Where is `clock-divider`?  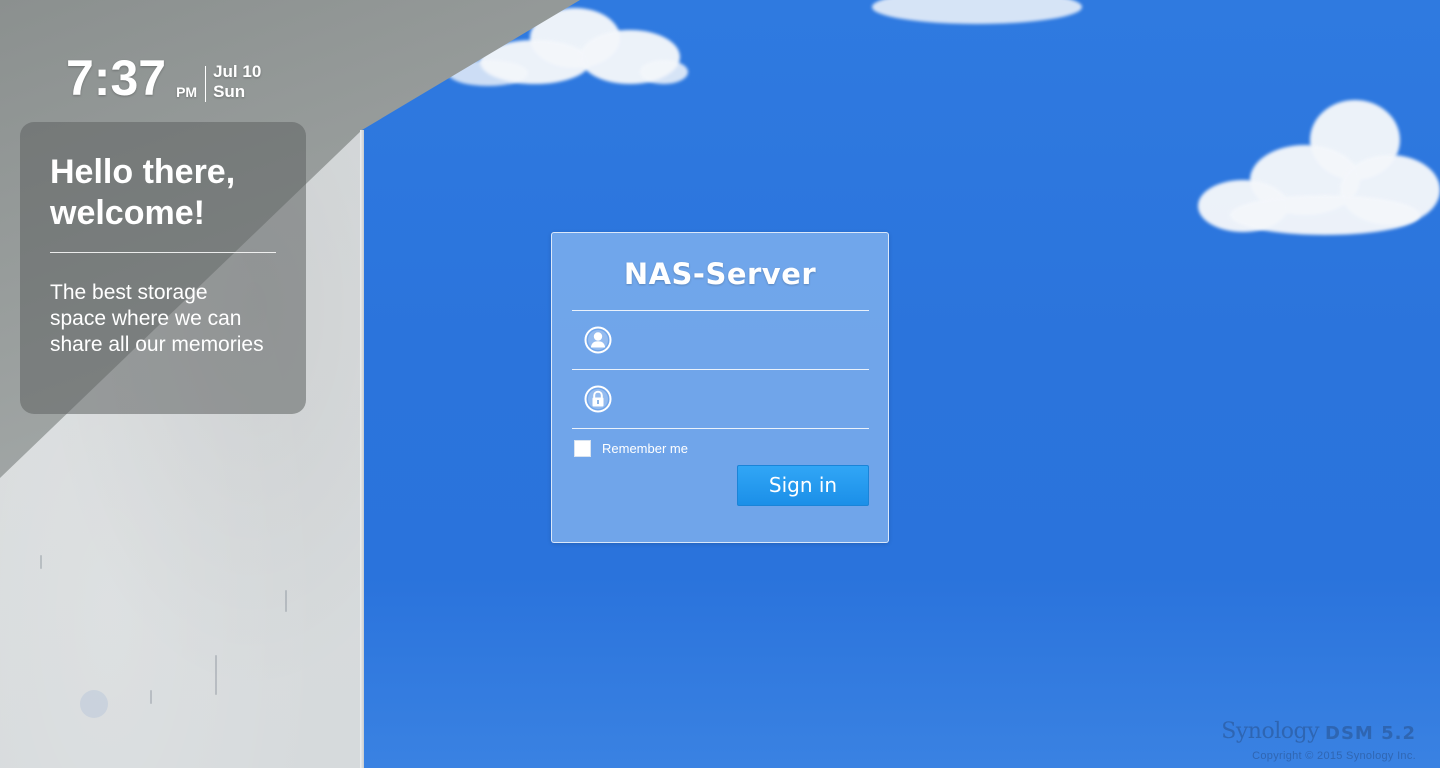
clock-divider is located at coordinates (206, 84).